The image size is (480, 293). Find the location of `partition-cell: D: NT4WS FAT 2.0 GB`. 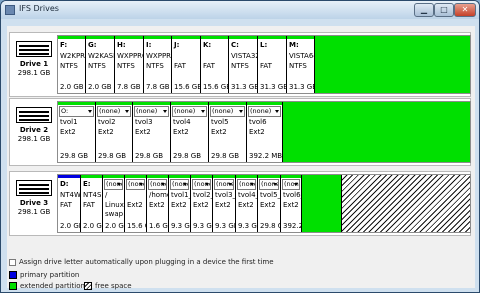

partition-cell: D: NT4WS FAT 2.0 GB is located at coordinates (69, 203).